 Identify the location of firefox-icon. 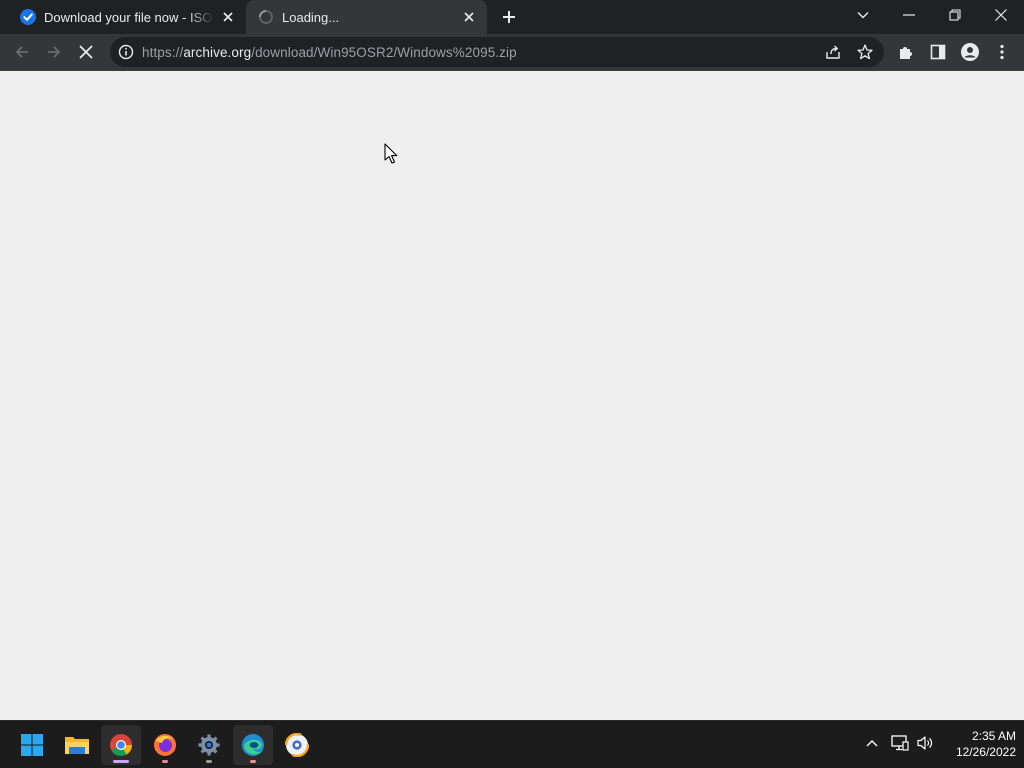
(165, 745).